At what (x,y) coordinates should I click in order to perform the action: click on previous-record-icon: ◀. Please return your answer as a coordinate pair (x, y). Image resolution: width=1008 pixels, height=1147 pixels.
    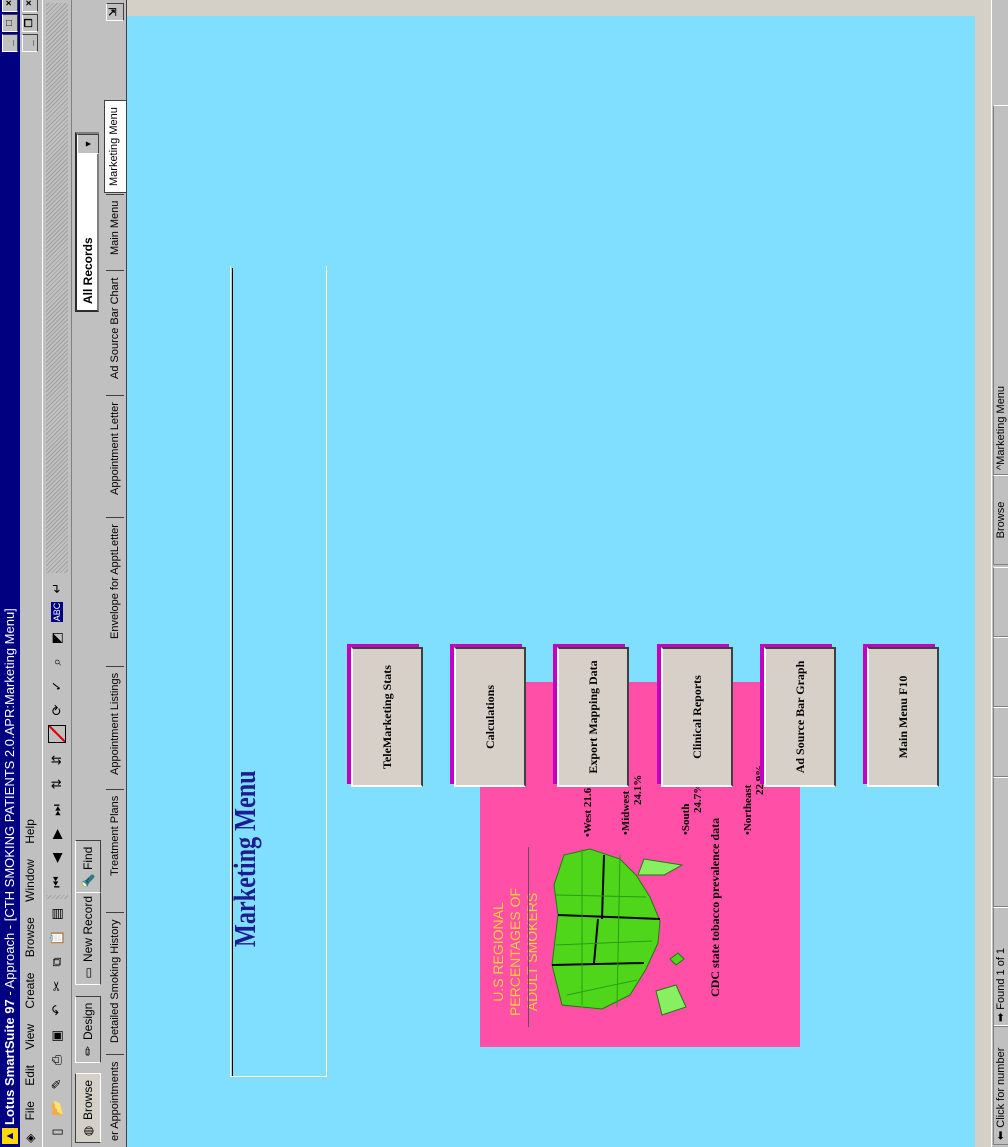
    Looking at the image, I should click on (57, 858).